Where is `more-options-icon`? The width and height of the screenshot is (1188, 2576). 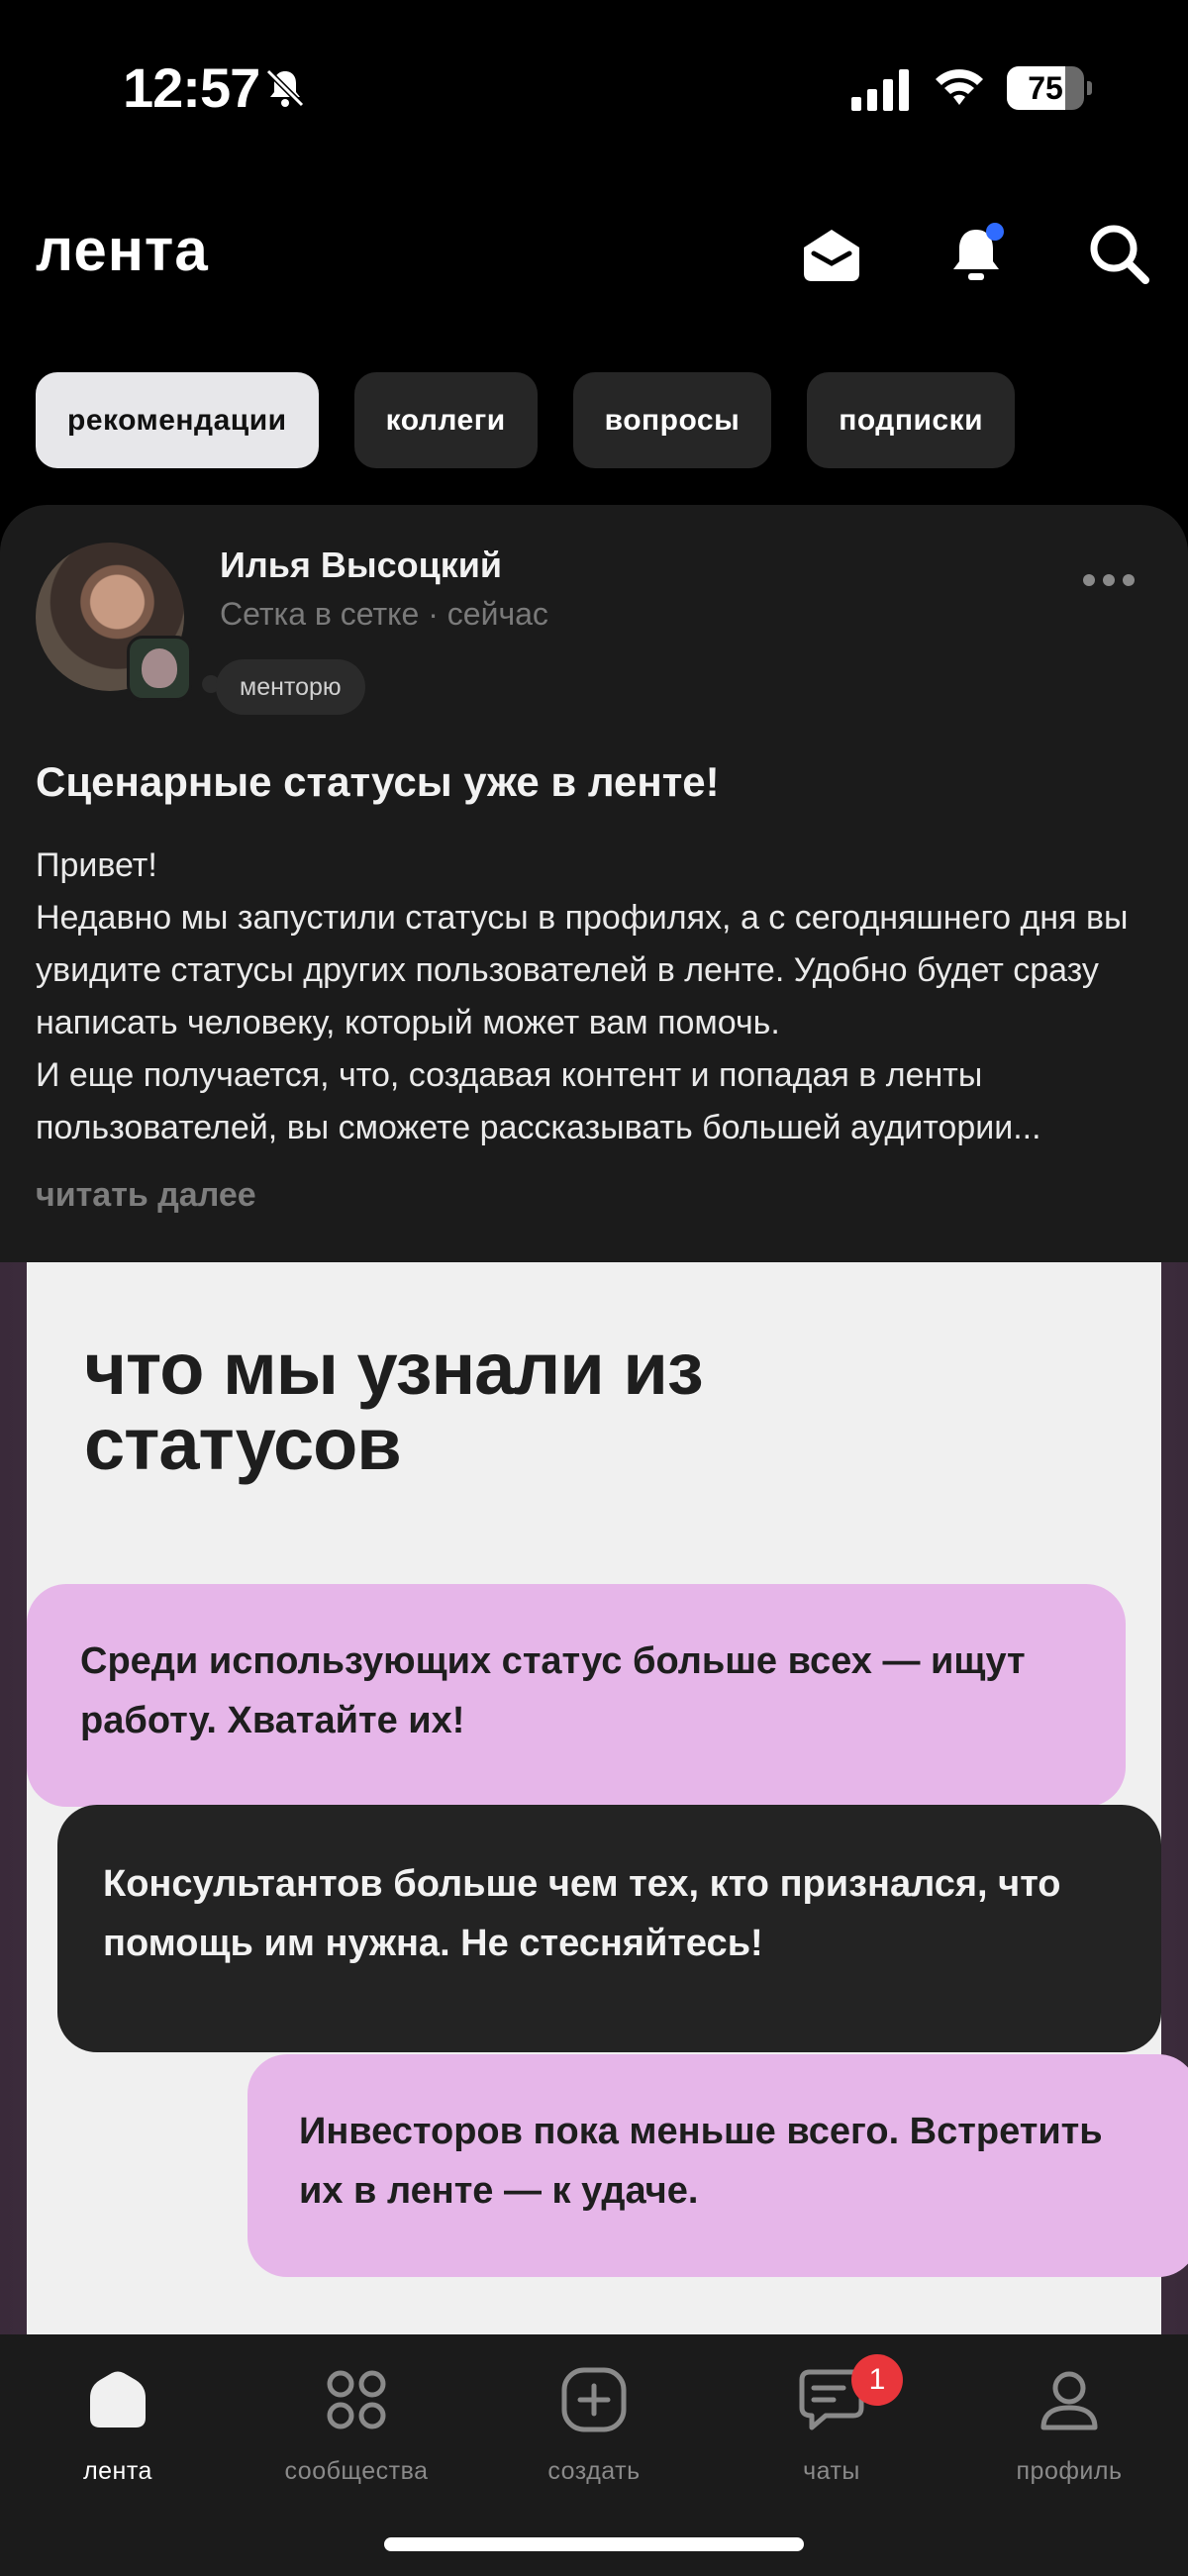
more-options-icon is located at coordinates (1108, 580).